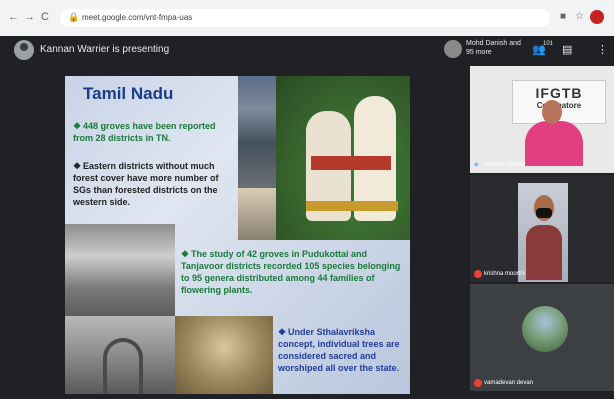 Image resolution: width=614 pixels, height=399 pixels. What do you see at coordinates (13, 17) in the screenshot?
I see `back-icon: ←` at bounding box center [13, 17].